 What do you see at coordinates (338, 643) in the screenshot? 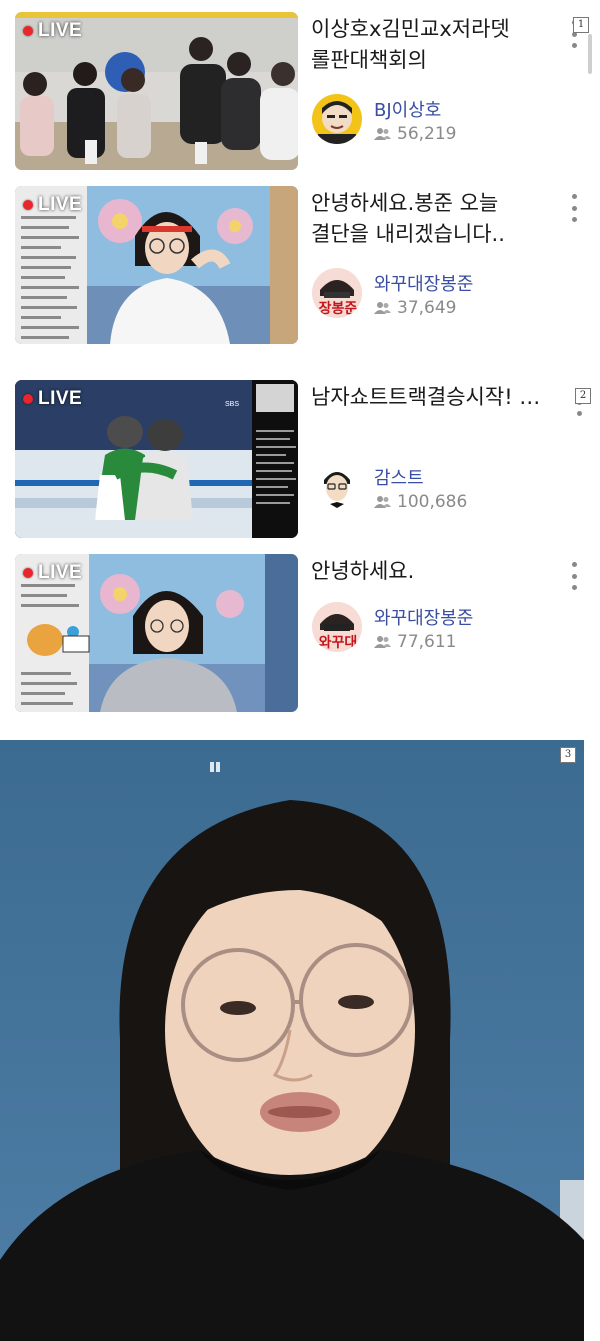
I see `avatar-caption: 와꾸대` at bounding box center [338, 643].